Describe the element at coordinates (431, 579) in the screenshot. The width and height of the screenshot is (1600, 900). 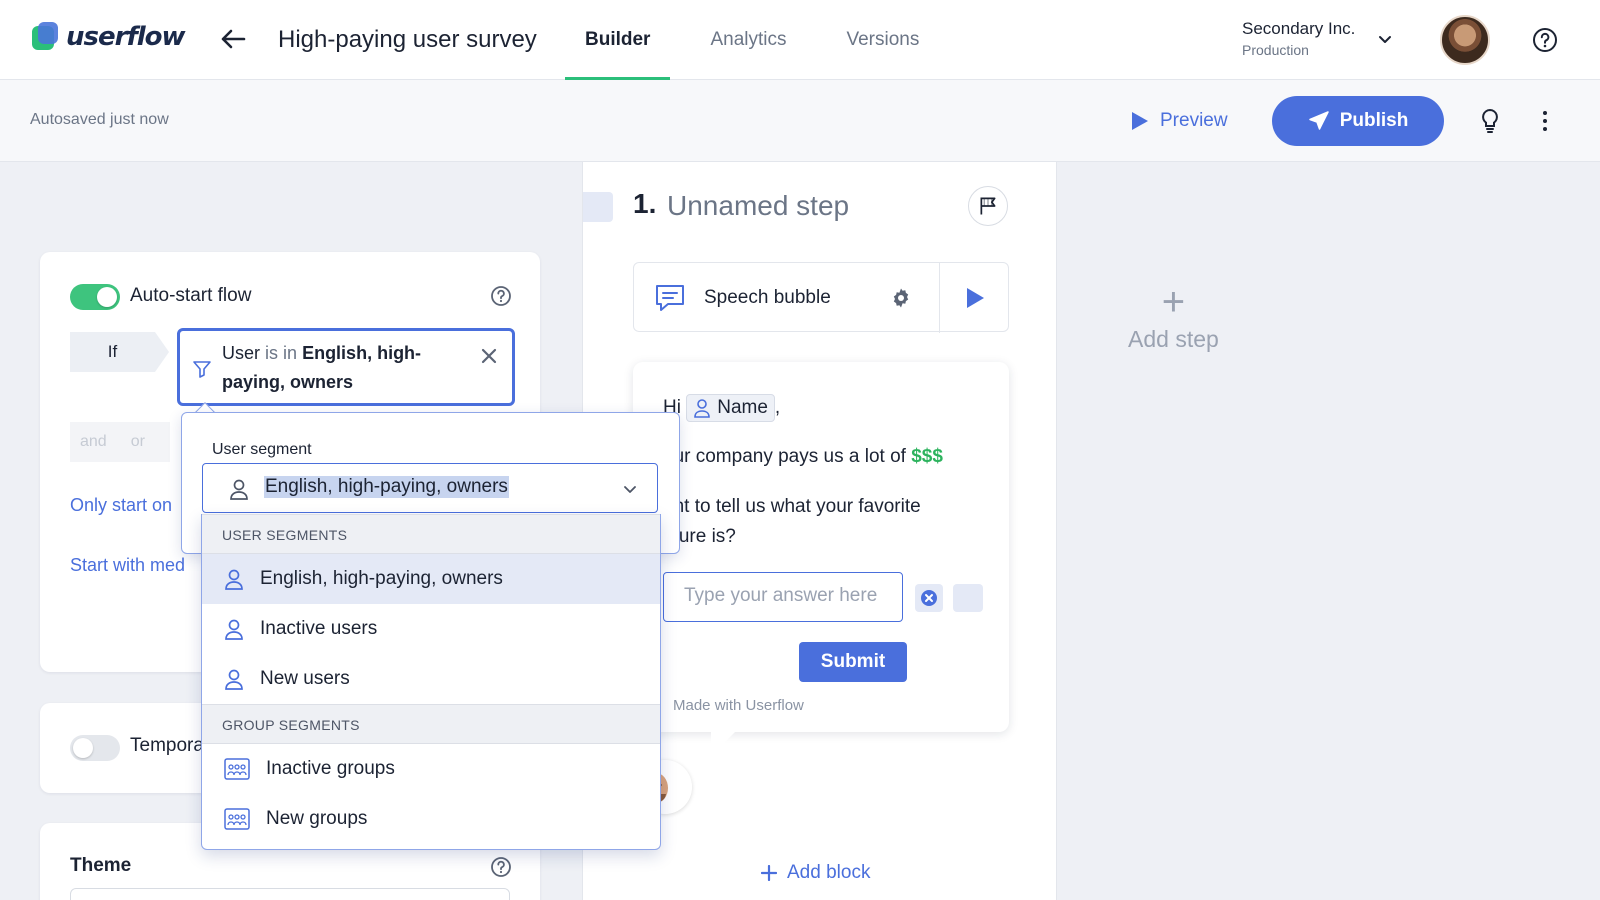
I see `segment-option: English, high-paying, owners` at that location.